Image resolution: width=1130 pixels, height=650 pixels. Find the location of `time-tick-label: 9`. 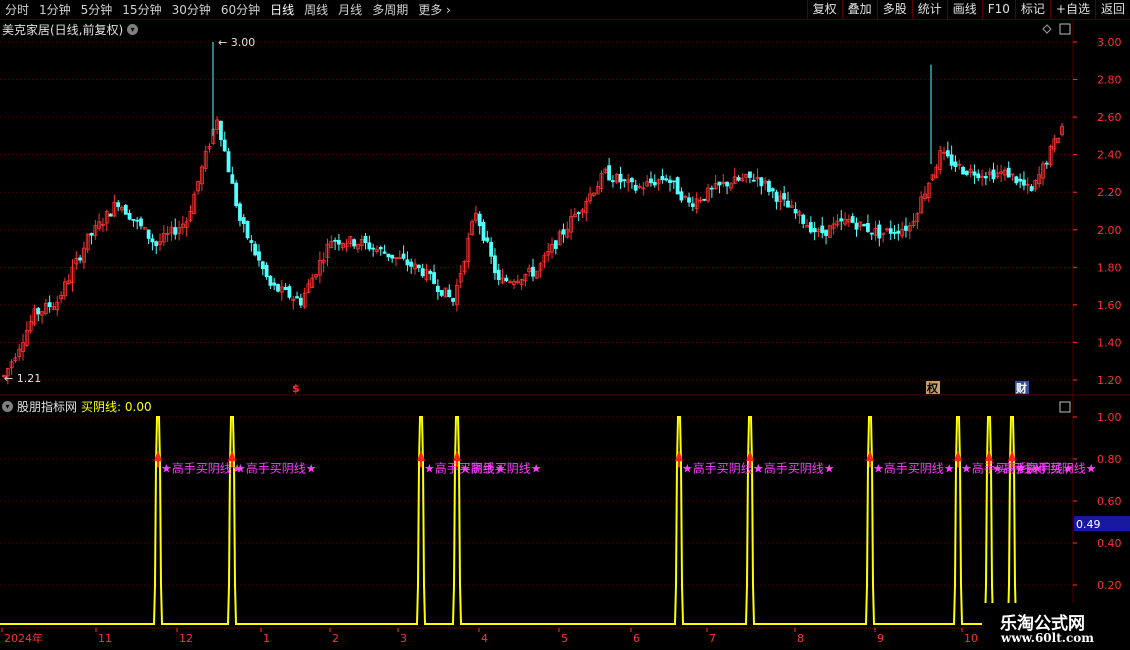

time-tick-label: 9 is located at coordinates (880, 638).